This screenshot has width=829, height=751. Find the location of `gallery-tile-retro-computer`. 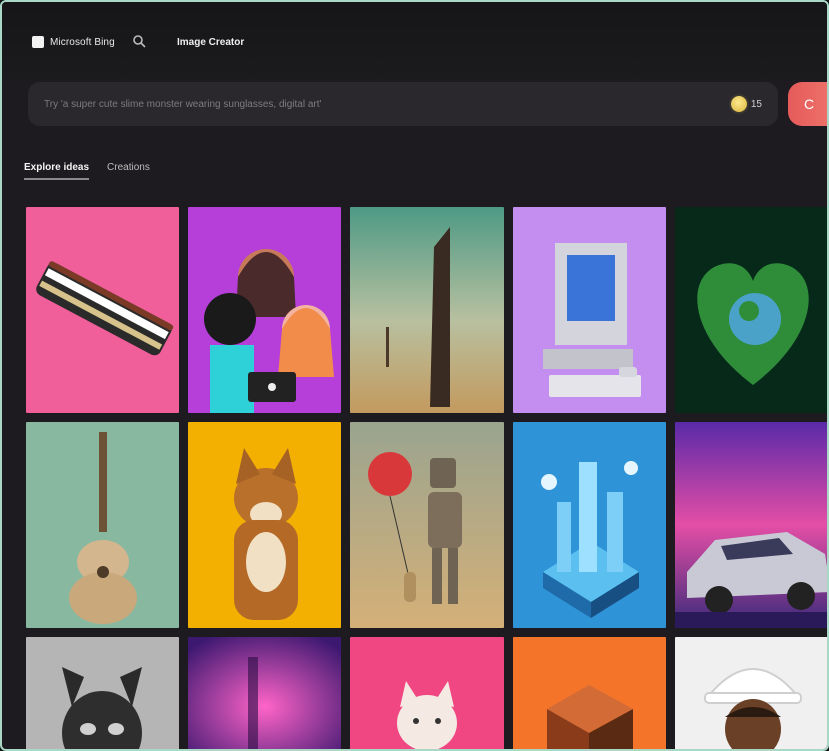

gallery-tile-retro-computer is located at coordinates (589, 310).